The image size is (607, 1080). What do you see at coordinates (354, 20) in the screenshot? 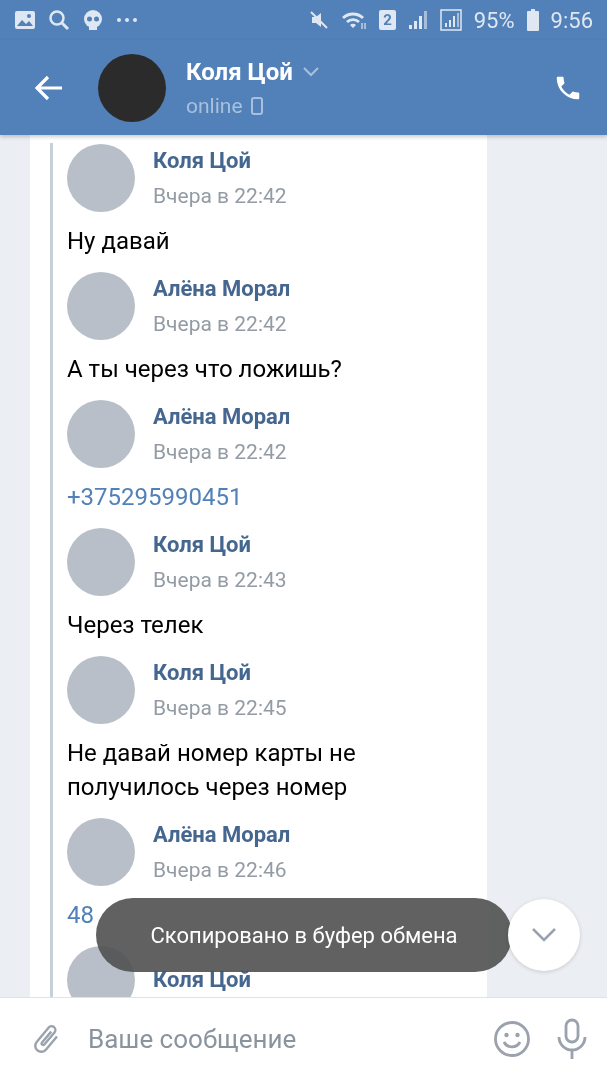
I see `wifi-icon` at bounding box center [354, 20].